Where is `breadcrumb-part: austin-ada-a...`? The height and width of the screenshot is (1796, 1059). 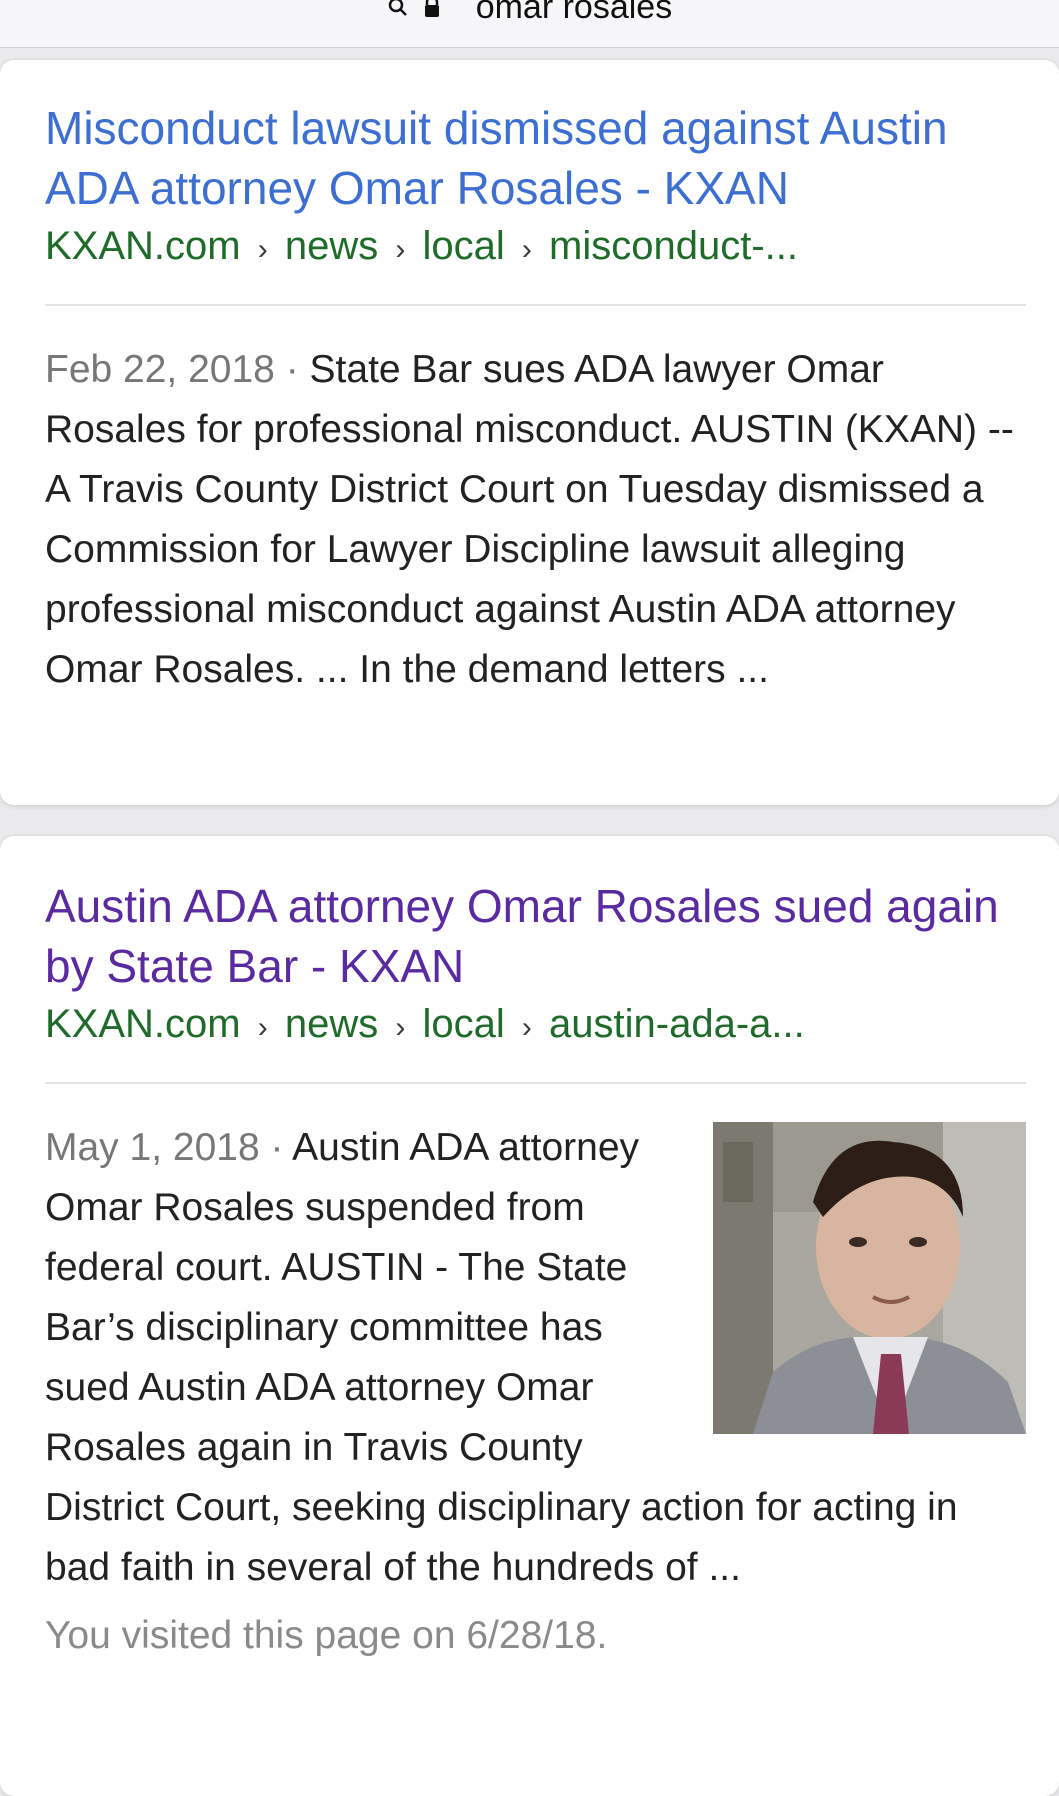
breadcrumb-part: austin-ada-a... is located at coordinates (677, 1024).